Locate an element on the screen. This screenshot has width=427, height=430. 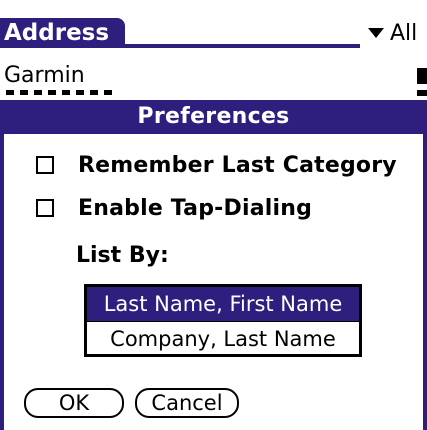
record-name: Garmin is located at coordinates (44, 75).